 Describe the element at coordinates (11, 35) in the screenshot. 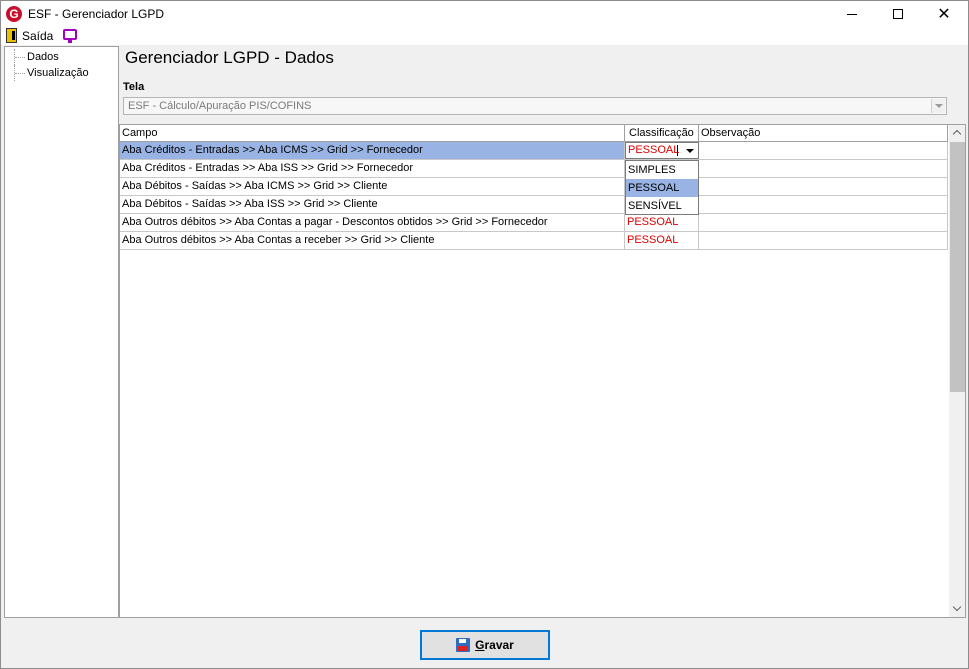

I see `exit-door-icon` at that location.